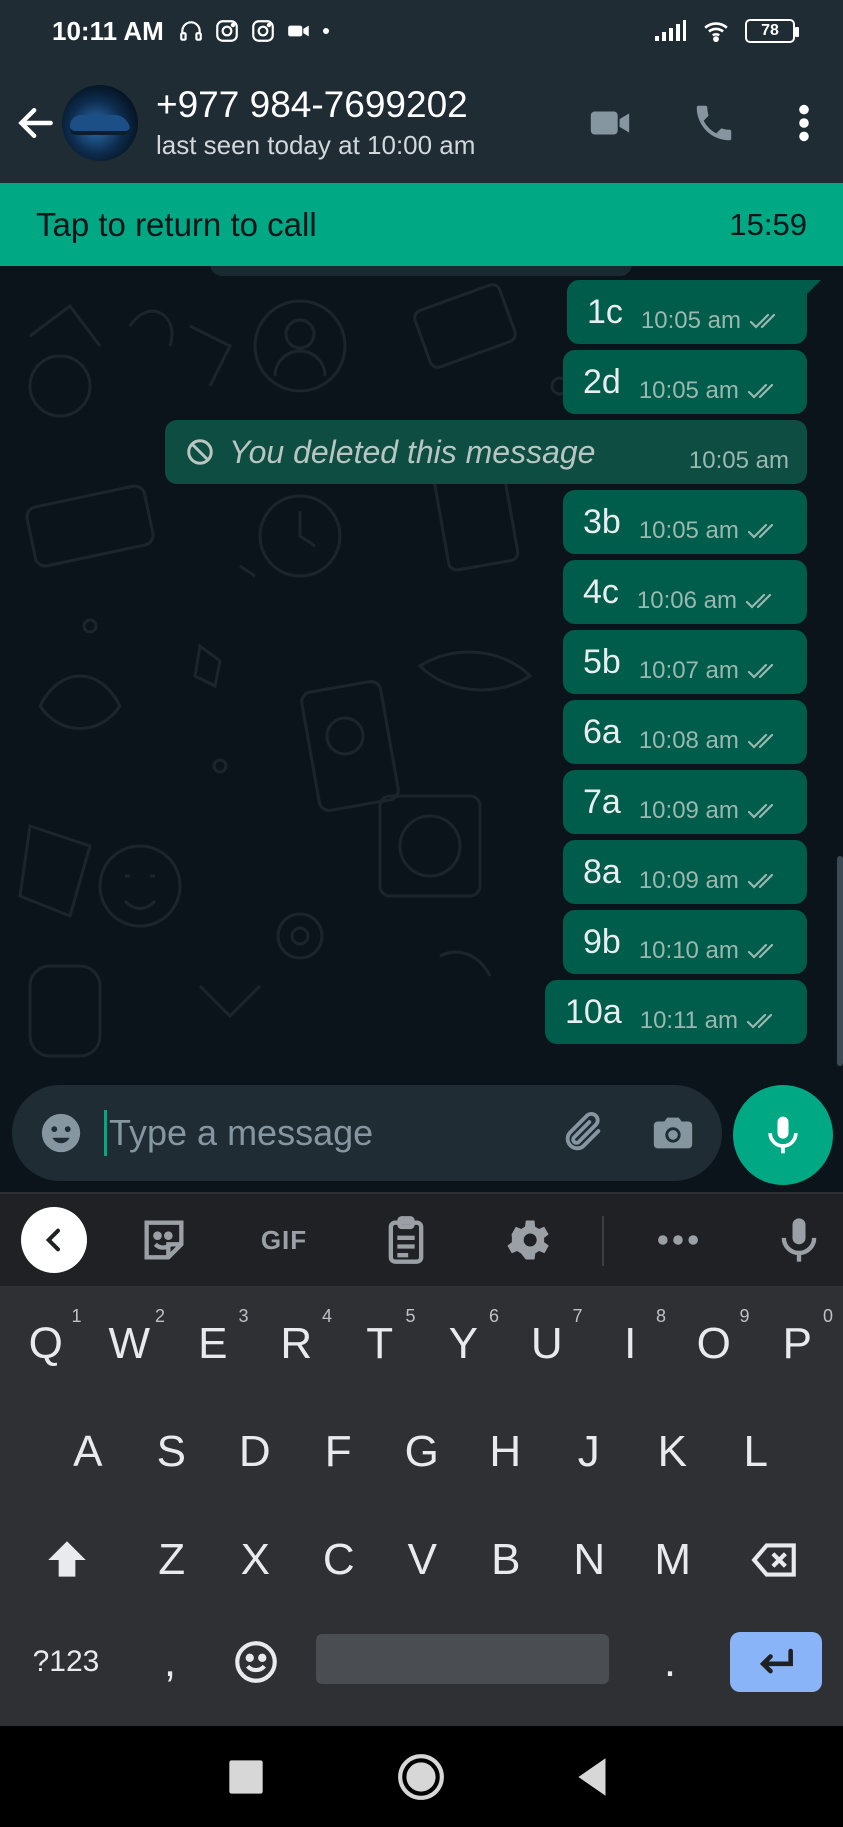 This screenshot has width=843, height=1827. What do you see at coordinates (799, 1240) in the screenshot?
I see `voice-input-icon` at bounding box center [799, 1240].